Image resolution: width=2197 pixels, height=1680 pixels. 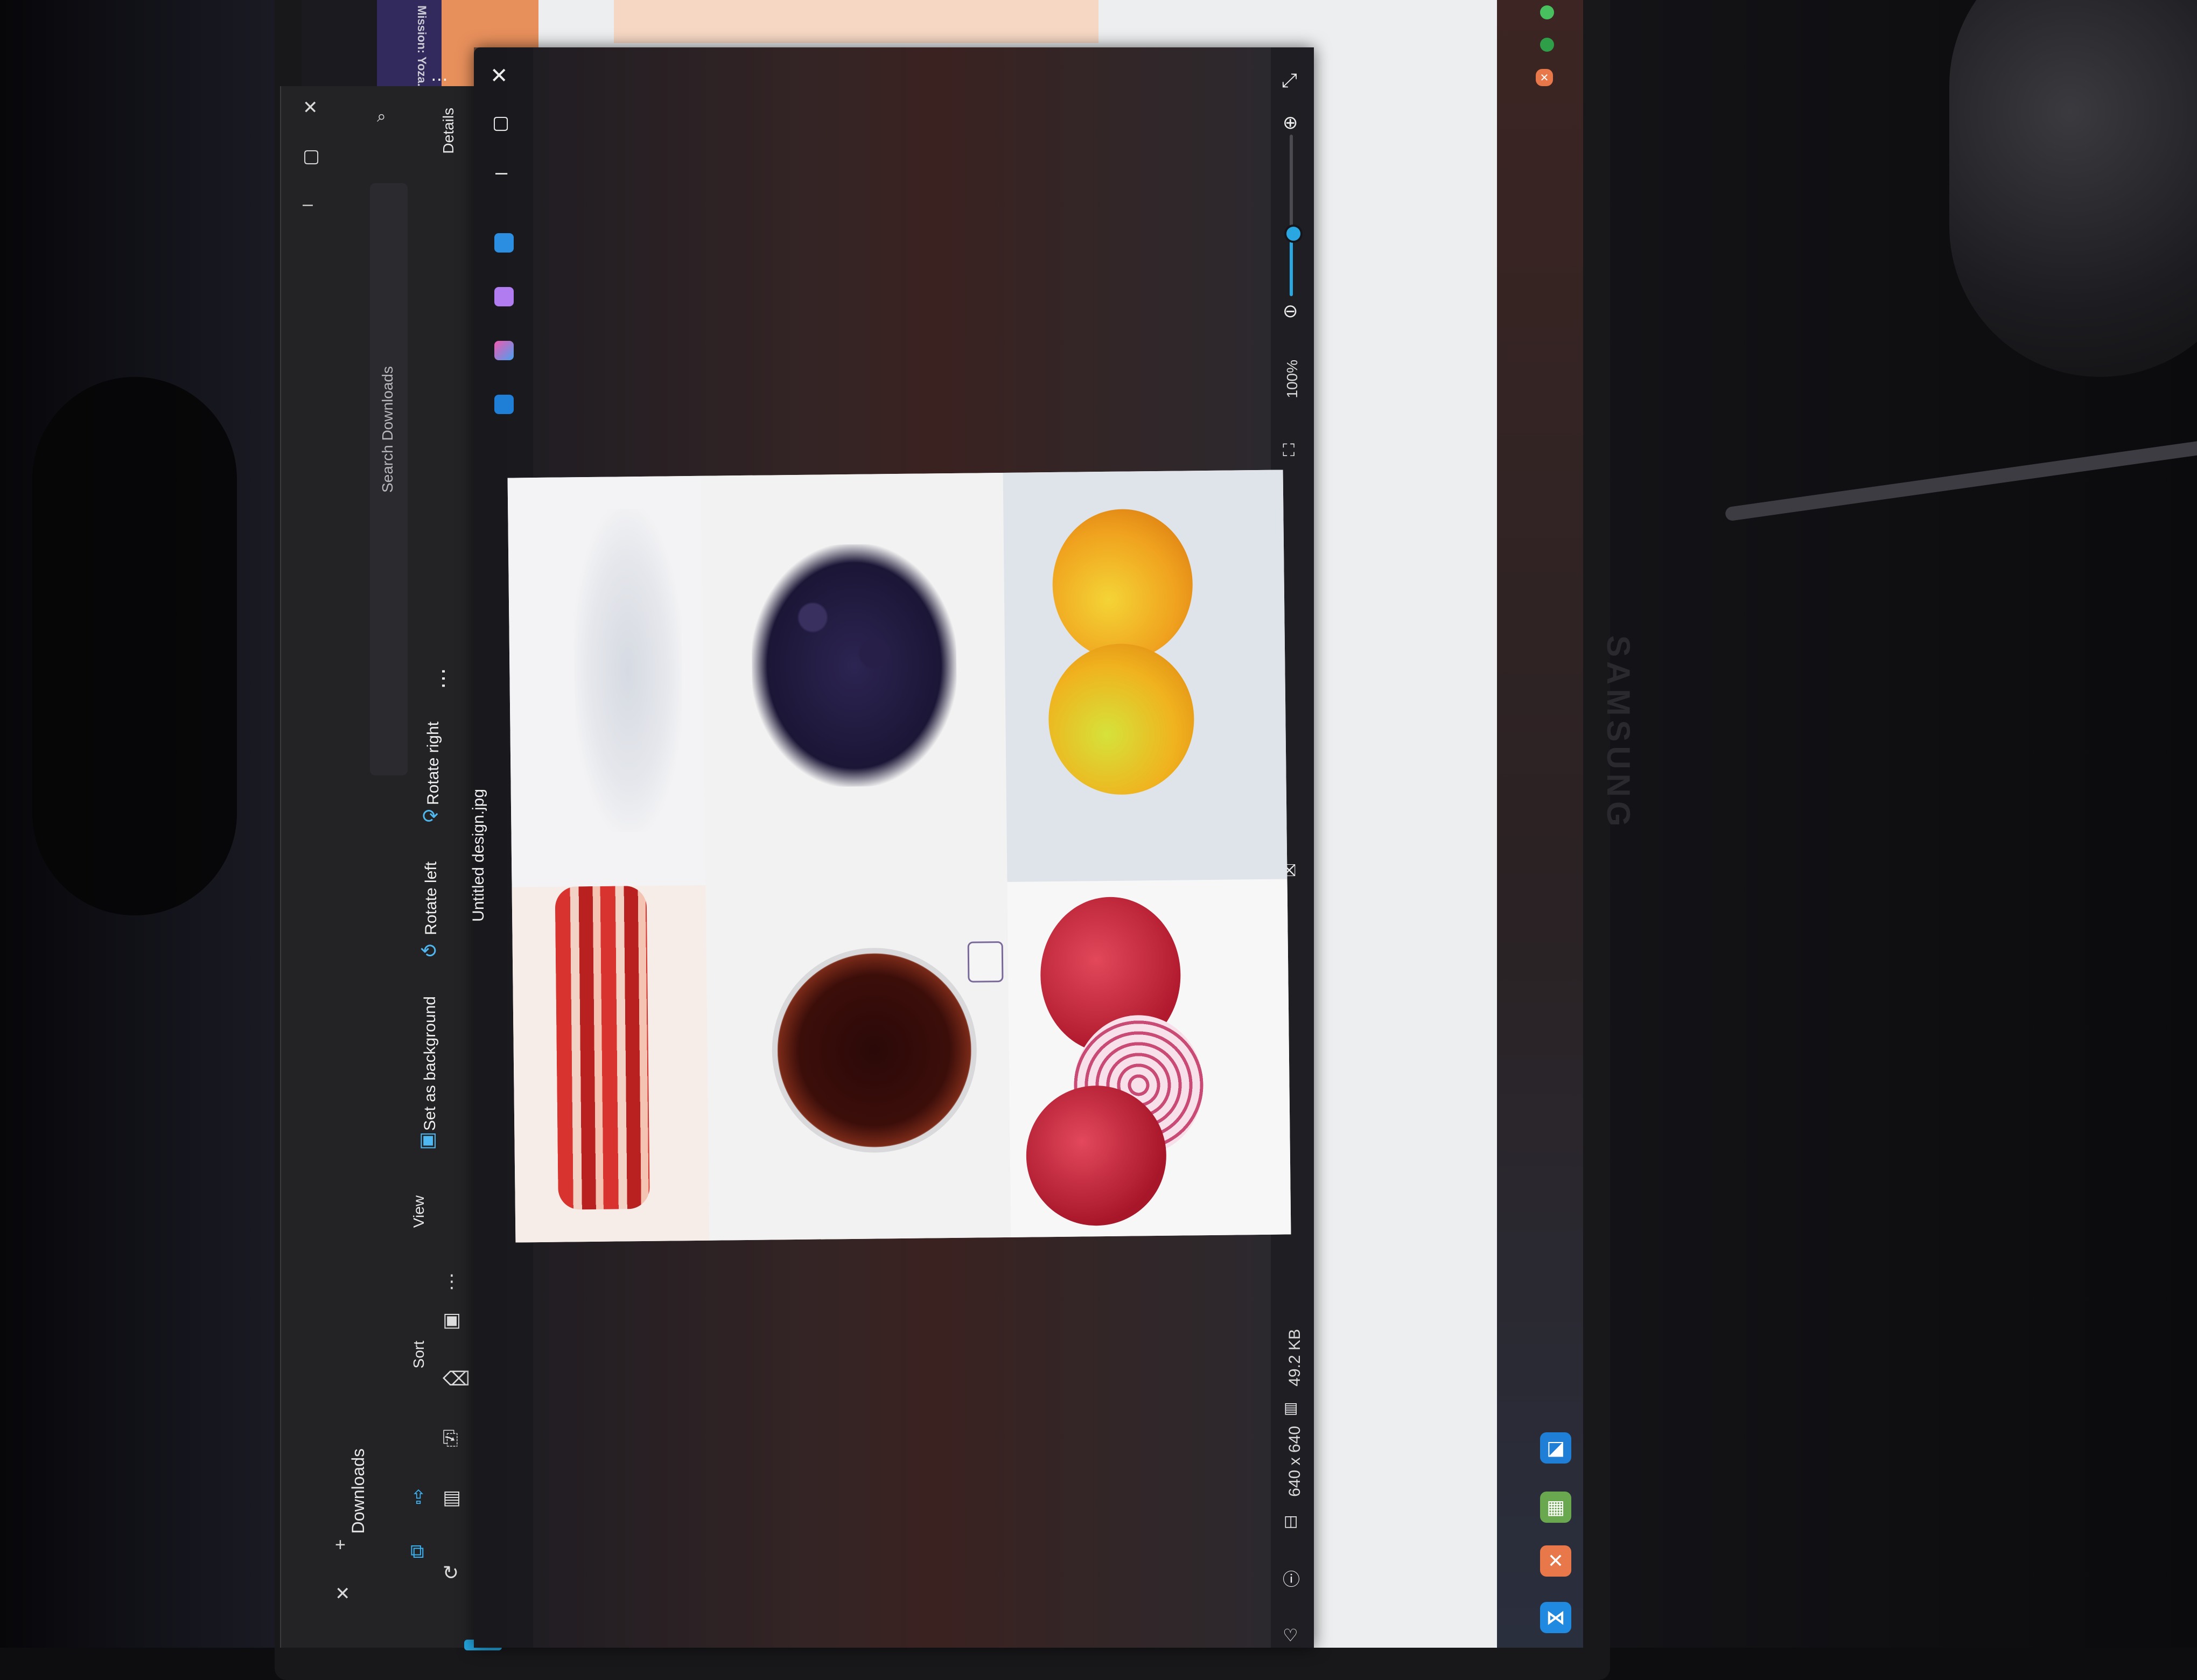 What do you see at coordinates (504, 243) in the screenshot?
I see `designer-app-icon` at bounding box center [504, 243].